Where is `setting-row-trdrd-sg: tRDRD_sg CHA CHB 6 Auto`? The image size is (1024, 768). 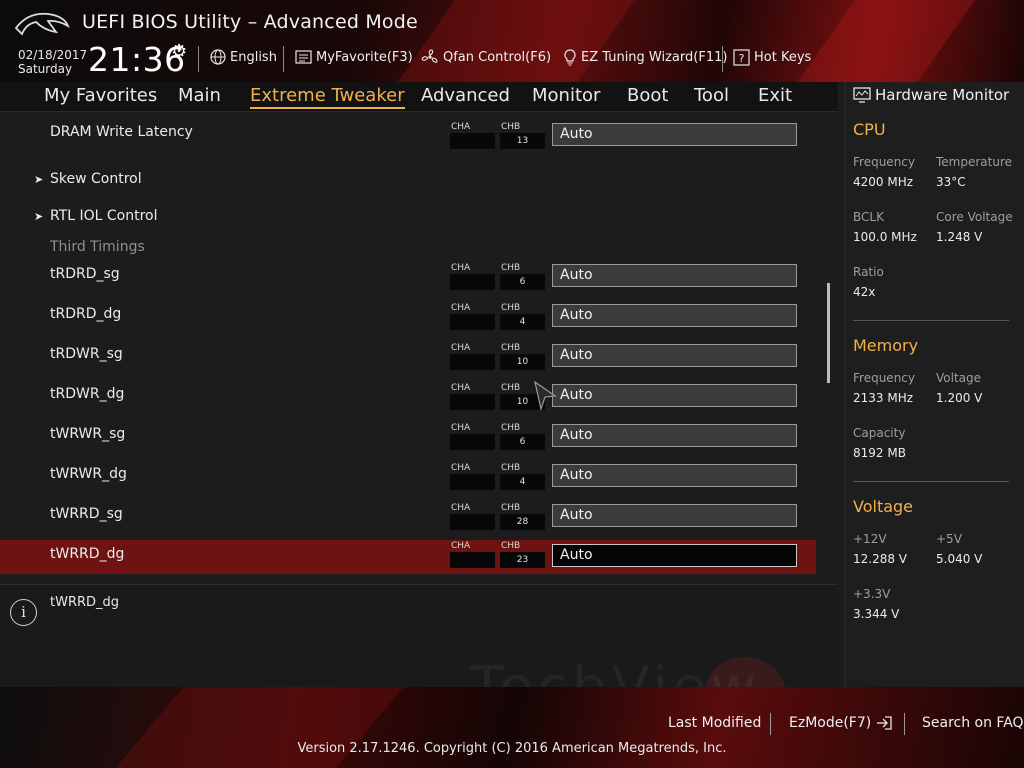 setting-row-trdrd-sg: tRDRD_sg CHA CHB 6 Auto is located at coordinates (408, 279).